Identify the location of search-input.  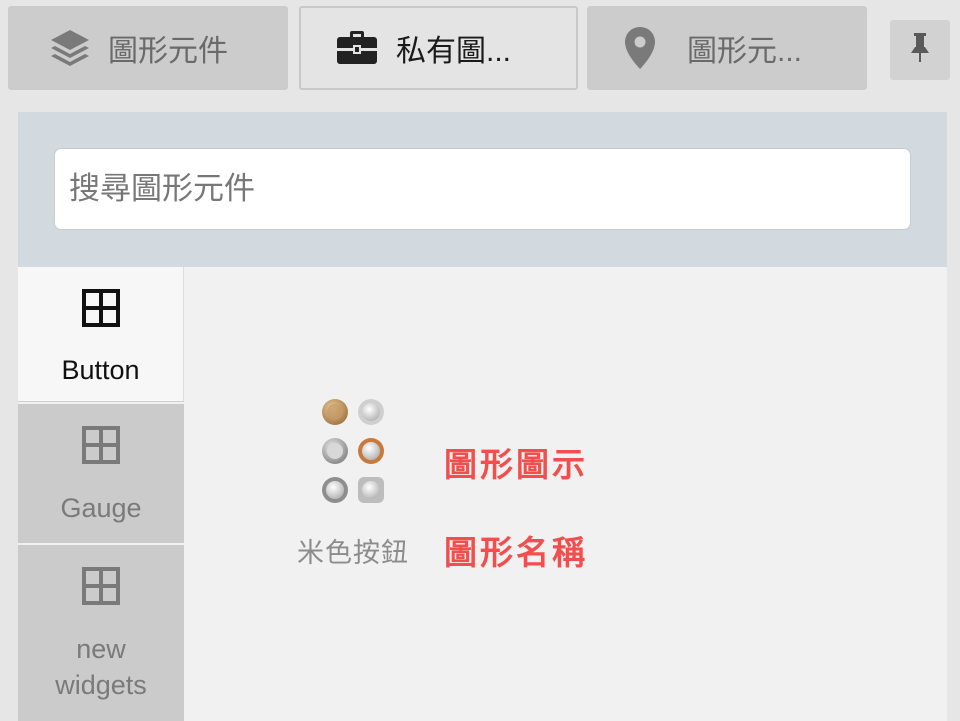
(482, 189).